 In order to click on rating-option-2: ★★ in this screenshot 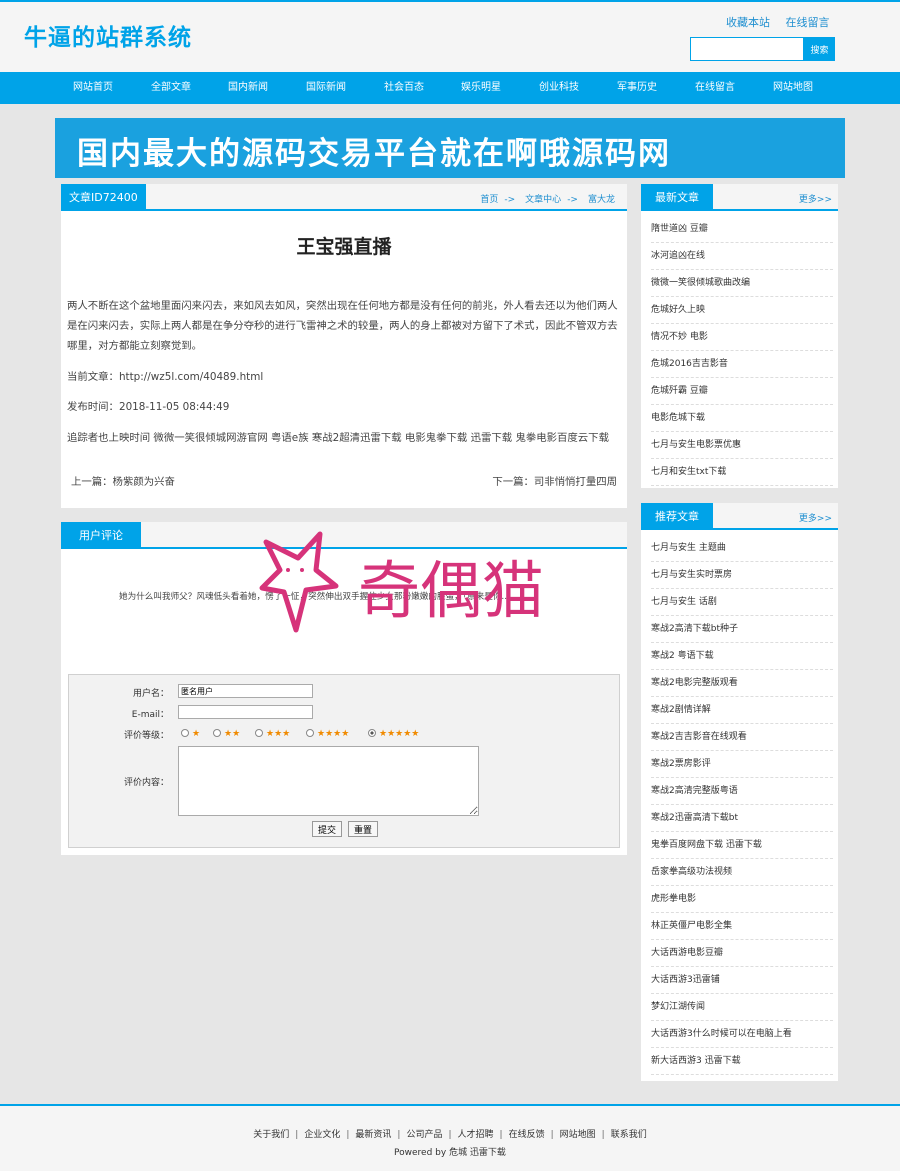, I will do `click(226, 734)`.